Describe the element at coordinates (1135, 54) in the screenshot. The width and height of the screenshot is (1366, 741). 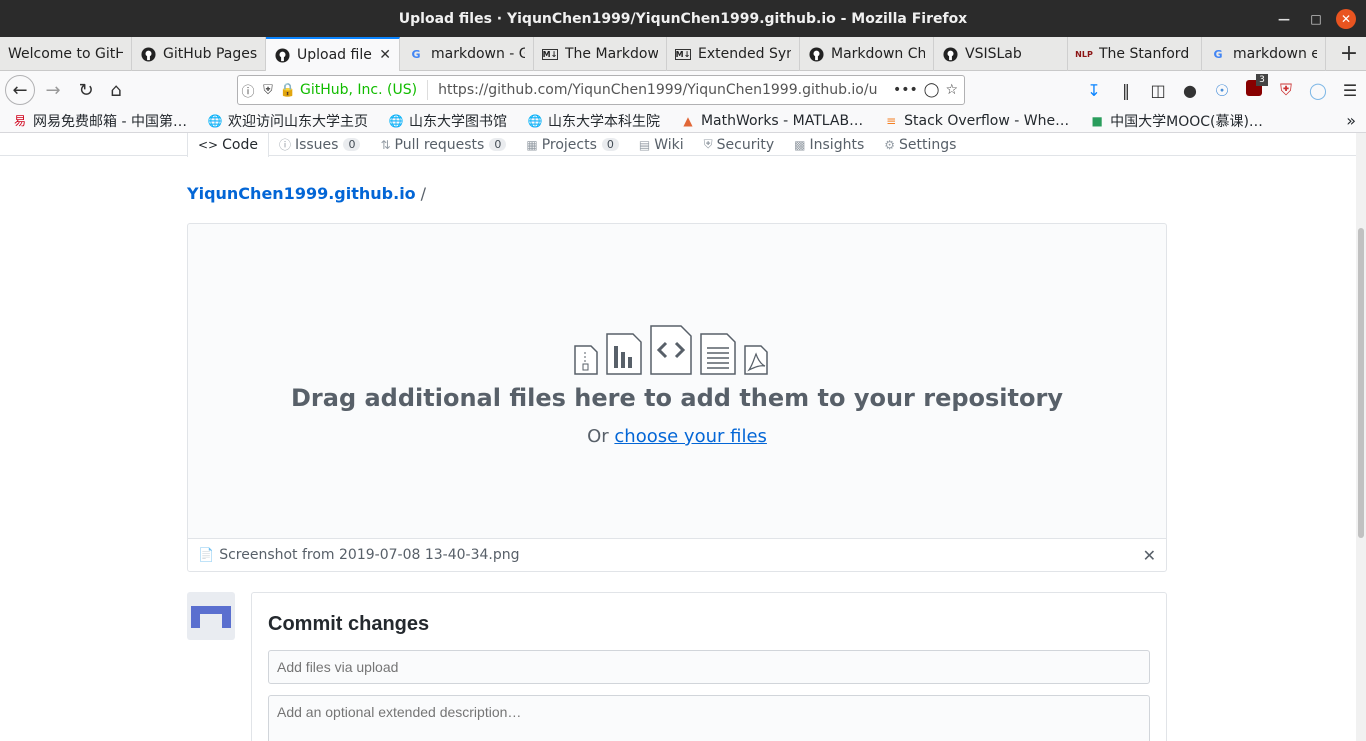
I see `tab-stanford-nlp: NLP The Stanford` at that location.